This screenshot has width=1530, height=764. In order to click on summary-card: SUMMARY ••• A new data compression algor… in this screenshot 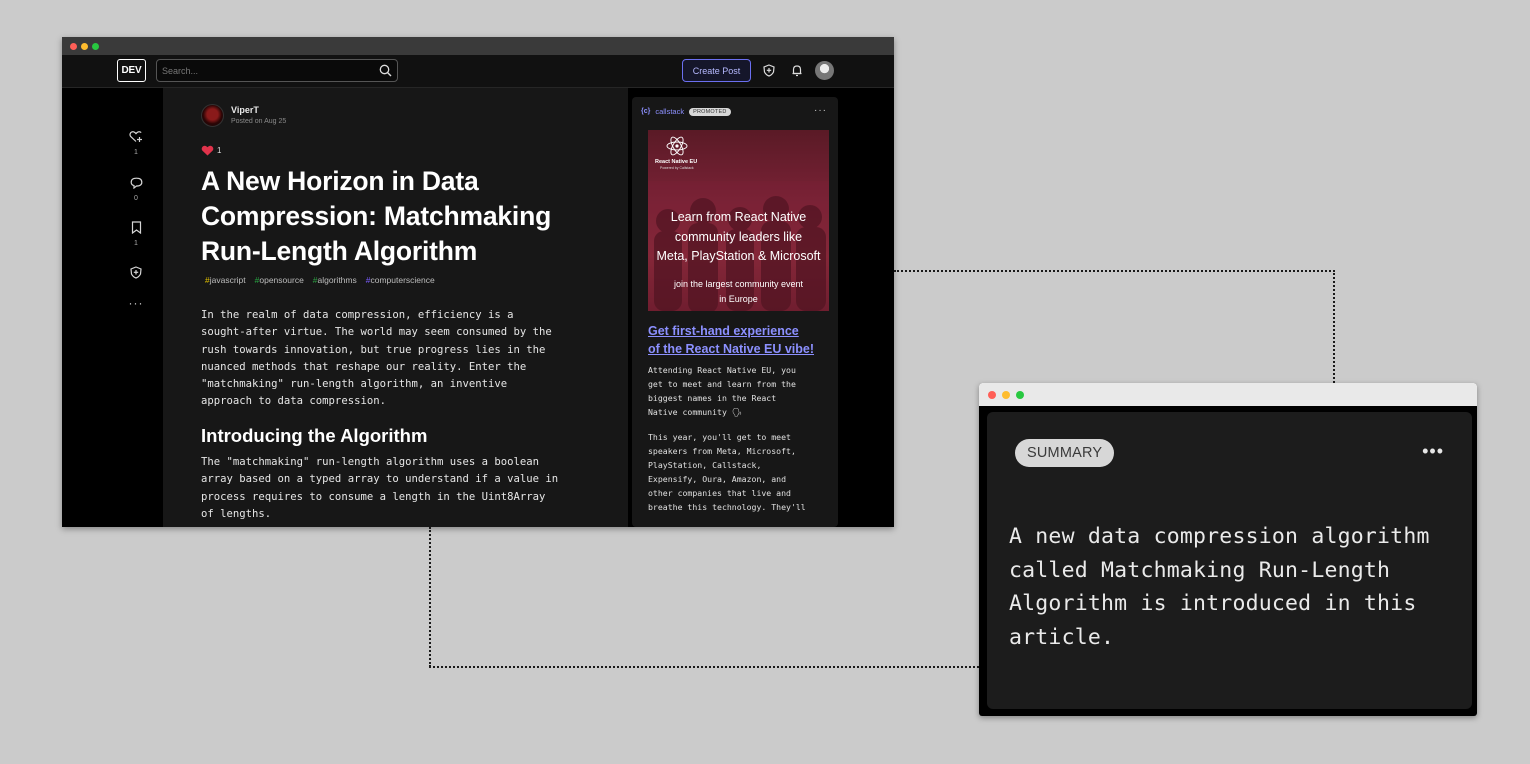, I will do `click(1229, 560)`.